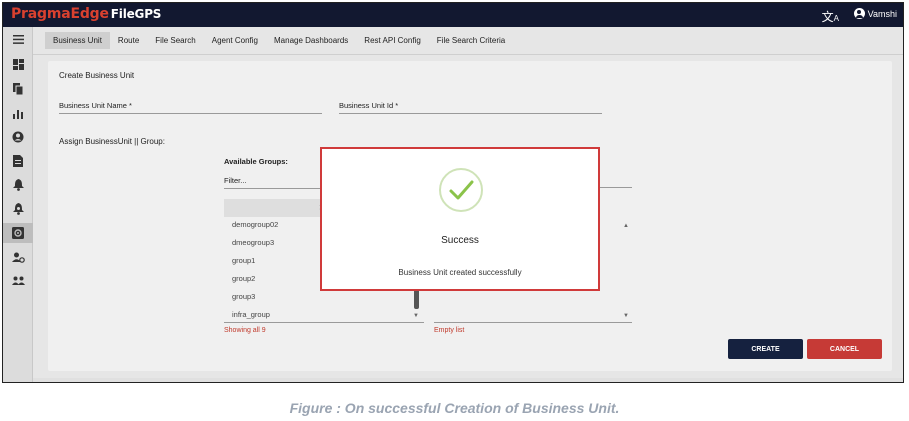 Image resolution: width=909 pixels, height=421 pixels. I want to click on brand-name: PragmaEdge, so click(60, 14).